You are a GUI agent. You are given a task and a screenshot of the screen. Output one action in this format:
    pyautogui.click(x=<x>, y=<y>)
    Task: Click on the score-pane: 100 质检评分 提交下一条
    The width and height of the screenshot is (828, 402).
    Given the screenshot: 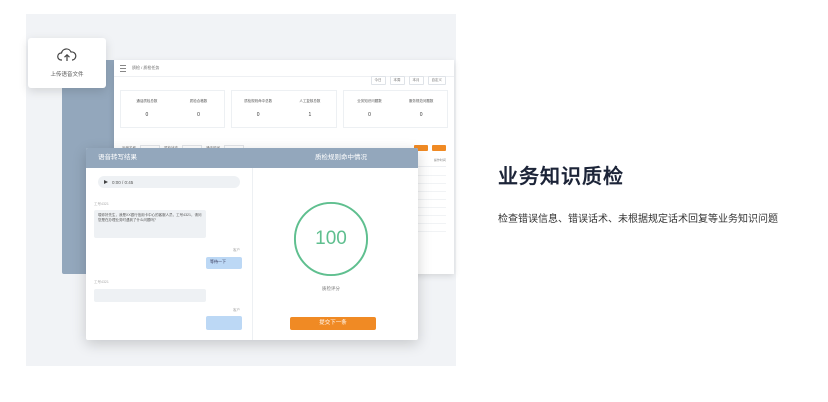 What is the action you would take?
    pyautogui.click(x=335, y=254)
    